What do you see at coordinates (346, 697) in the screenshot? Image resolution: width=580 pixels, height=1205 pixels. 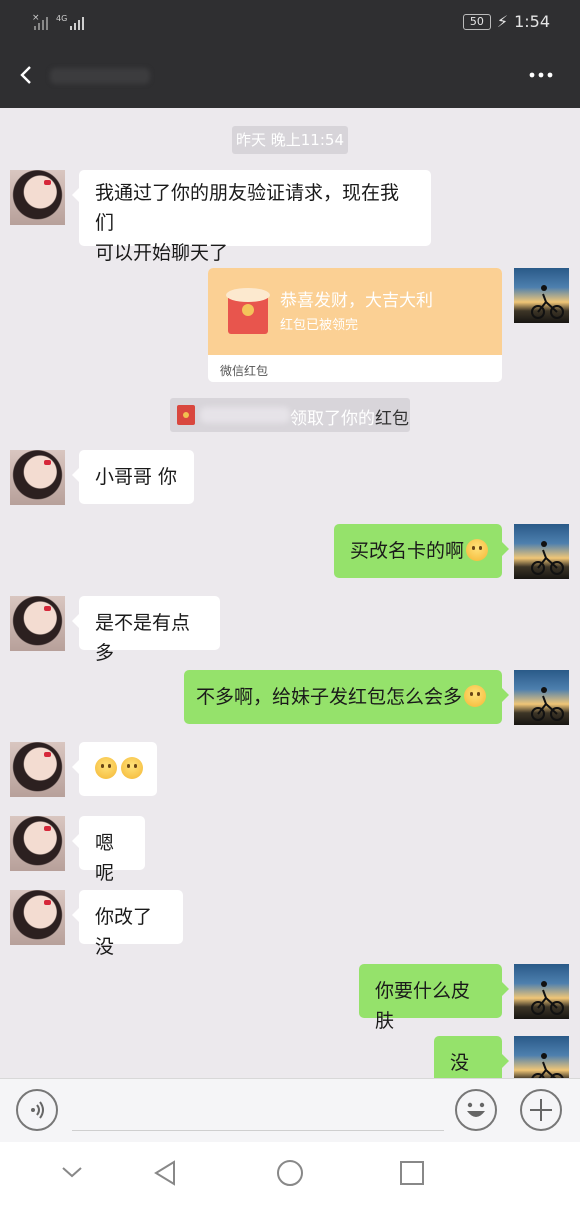 I see `message-bubble-self: 不多啊，给妹子发红包怎么会多` at bounding box center [346, 697].